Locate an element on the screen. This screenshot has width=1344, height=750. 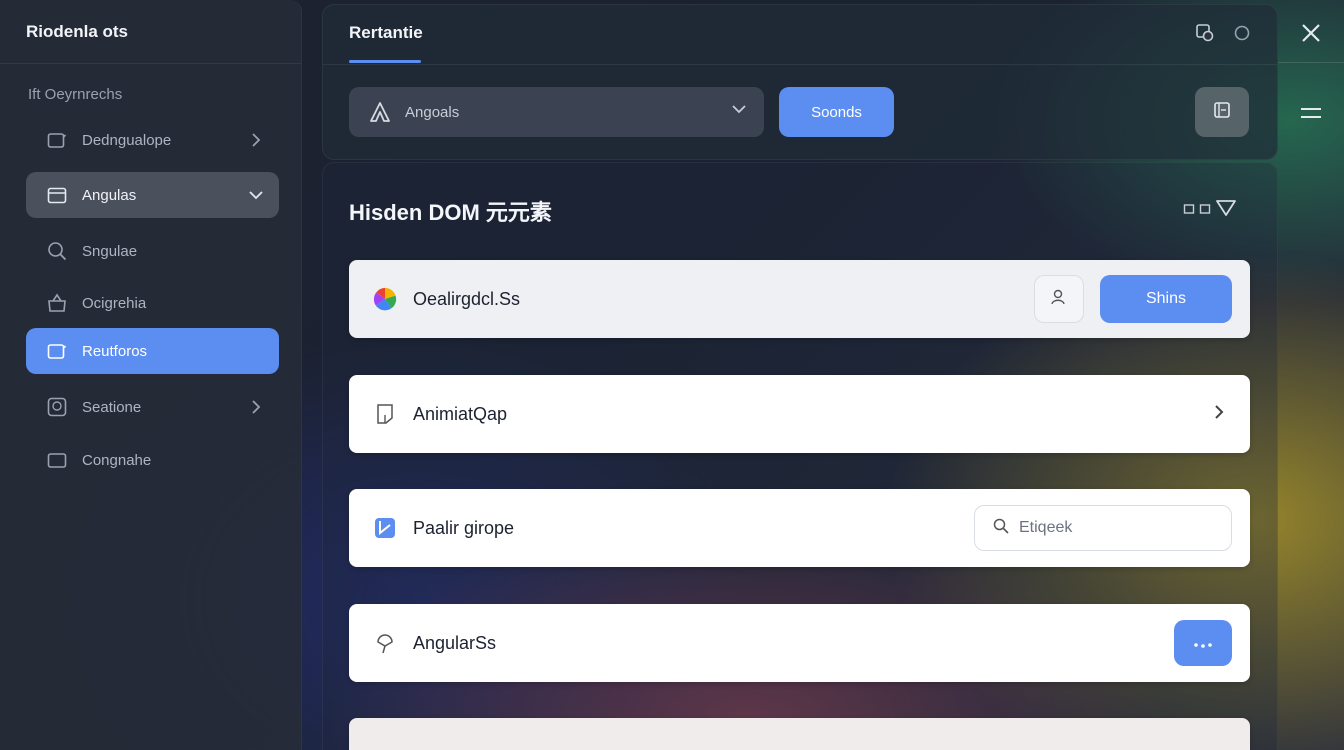
document-icon is located at coordinates (385, 414).